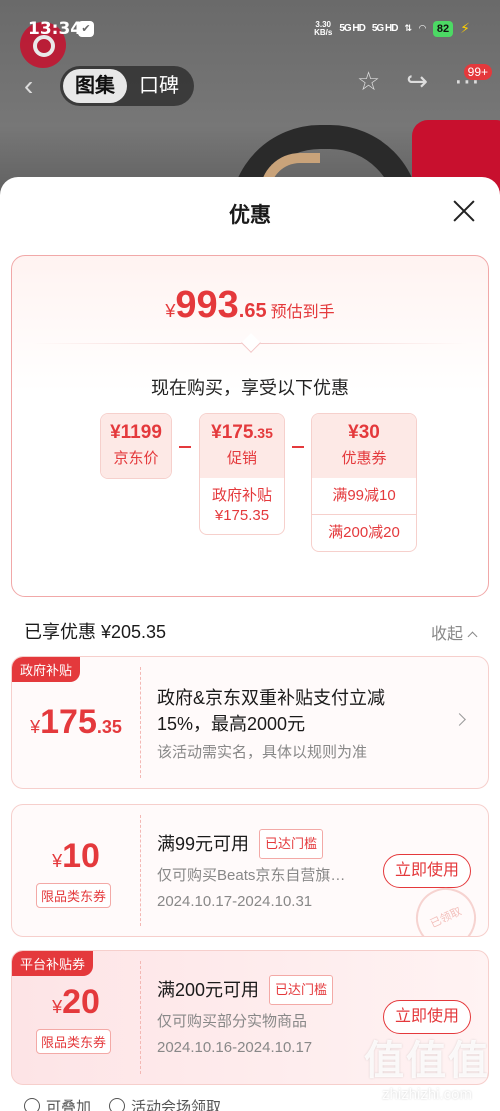 This screenshot has width=500, height=1111. I want to click on coupon-title: 满200元可用 已达门槛, so click(245, 990).